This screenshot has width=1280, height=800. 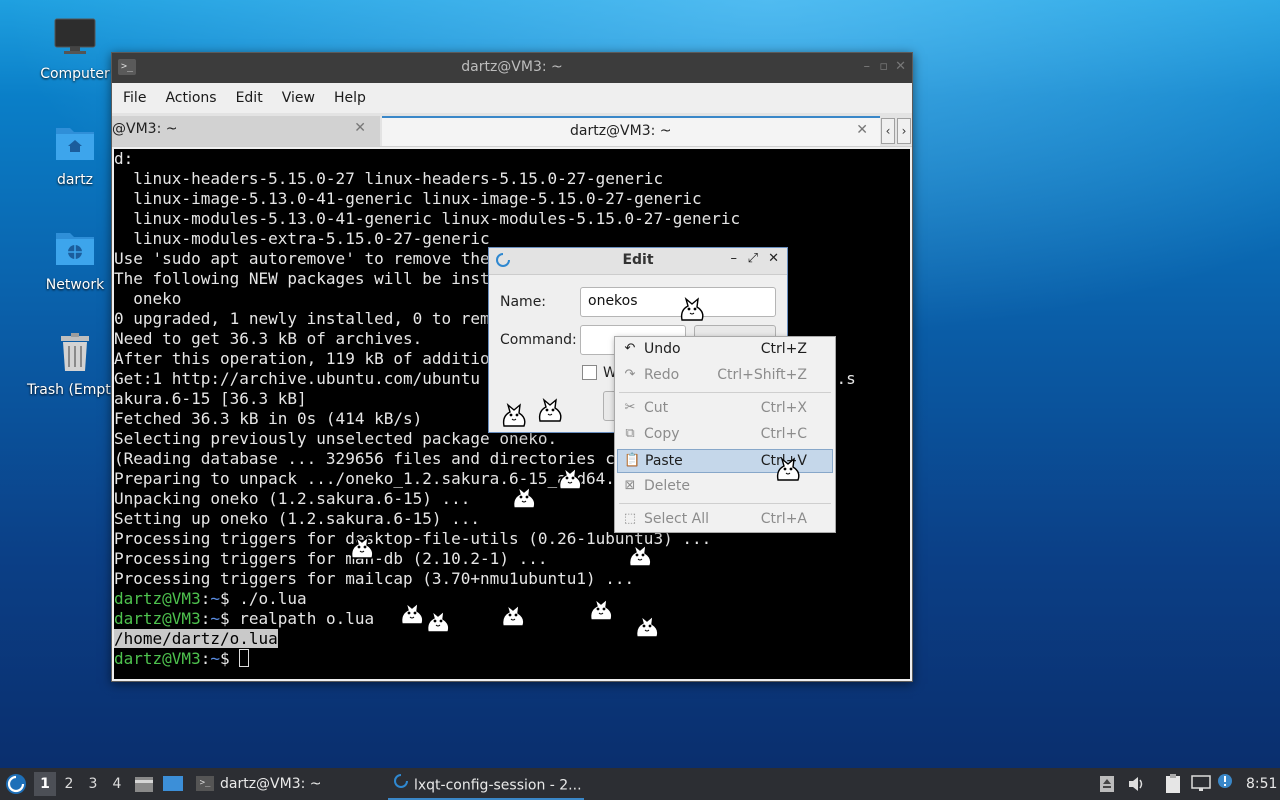 What do you see at coordinates (75, 180) in the screenshot?
I see `desktop-icon-label: dartz` at bounding box center [75, 180].